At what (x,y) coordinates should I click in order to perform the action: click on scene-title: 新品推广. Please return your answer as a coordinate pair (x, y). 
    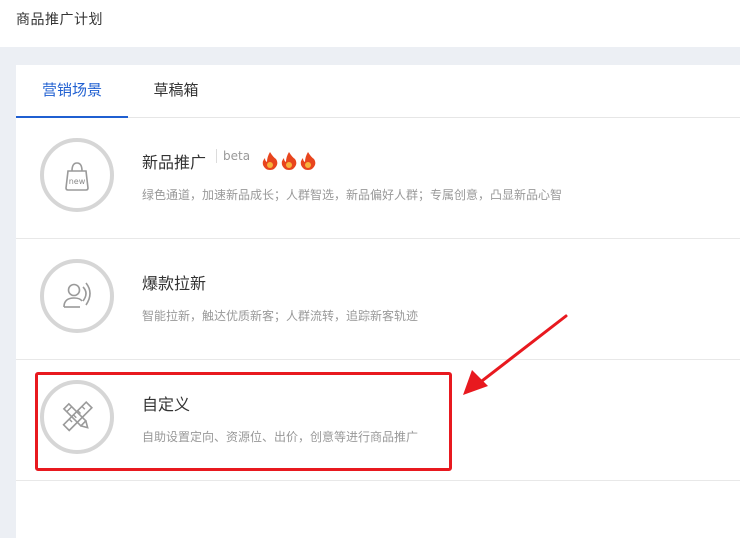
    Looking at the image, I should click on (174, 162).